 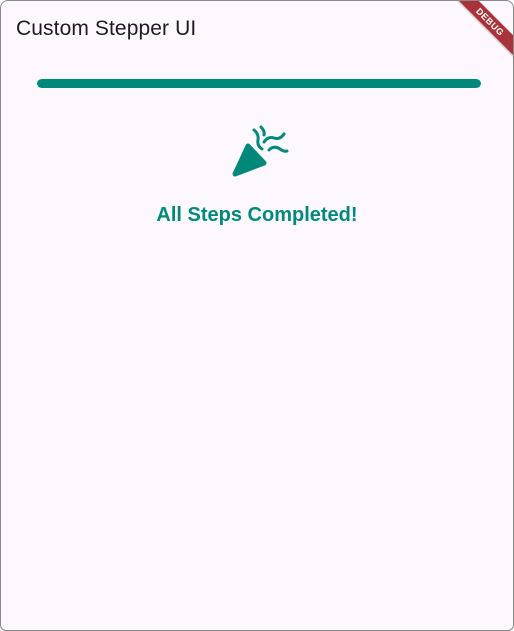 What do you see at coordinates (257, 215) in the screenshot?
I see `completion-message: All Steps Completed!` at bounding box center [257, 215].